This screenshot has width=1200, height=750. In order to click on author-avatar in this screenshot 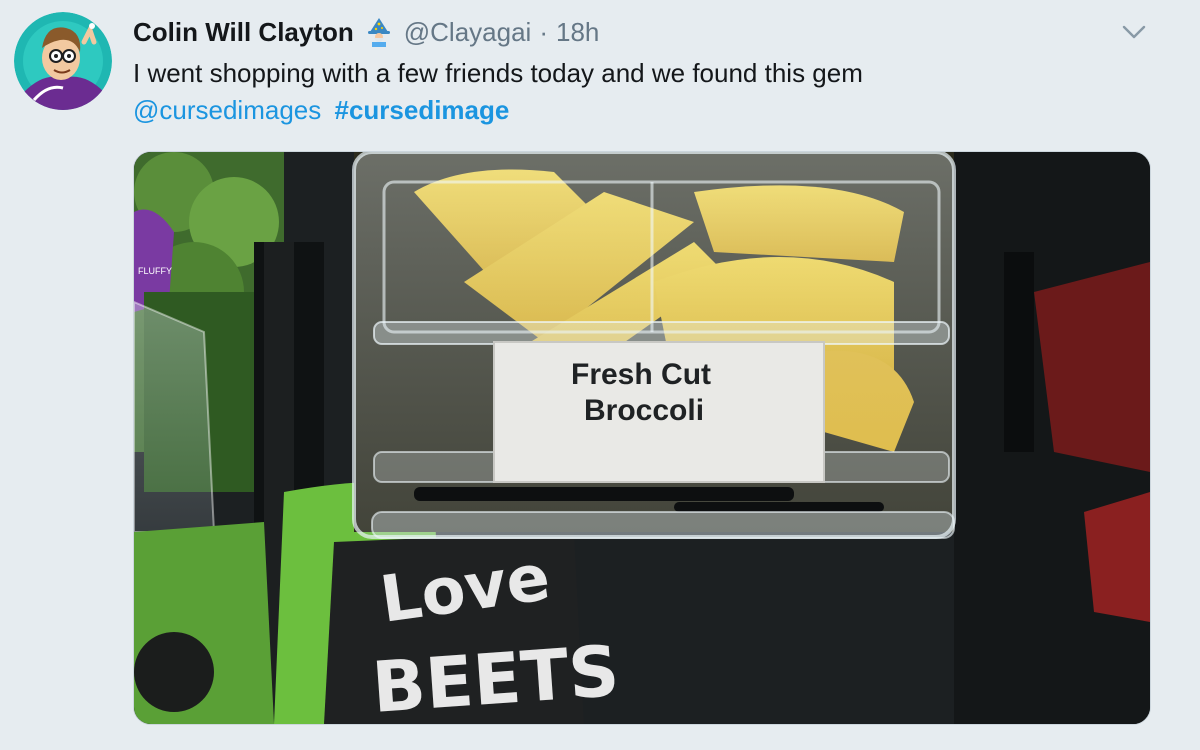, I will do `click(63, 61)`.